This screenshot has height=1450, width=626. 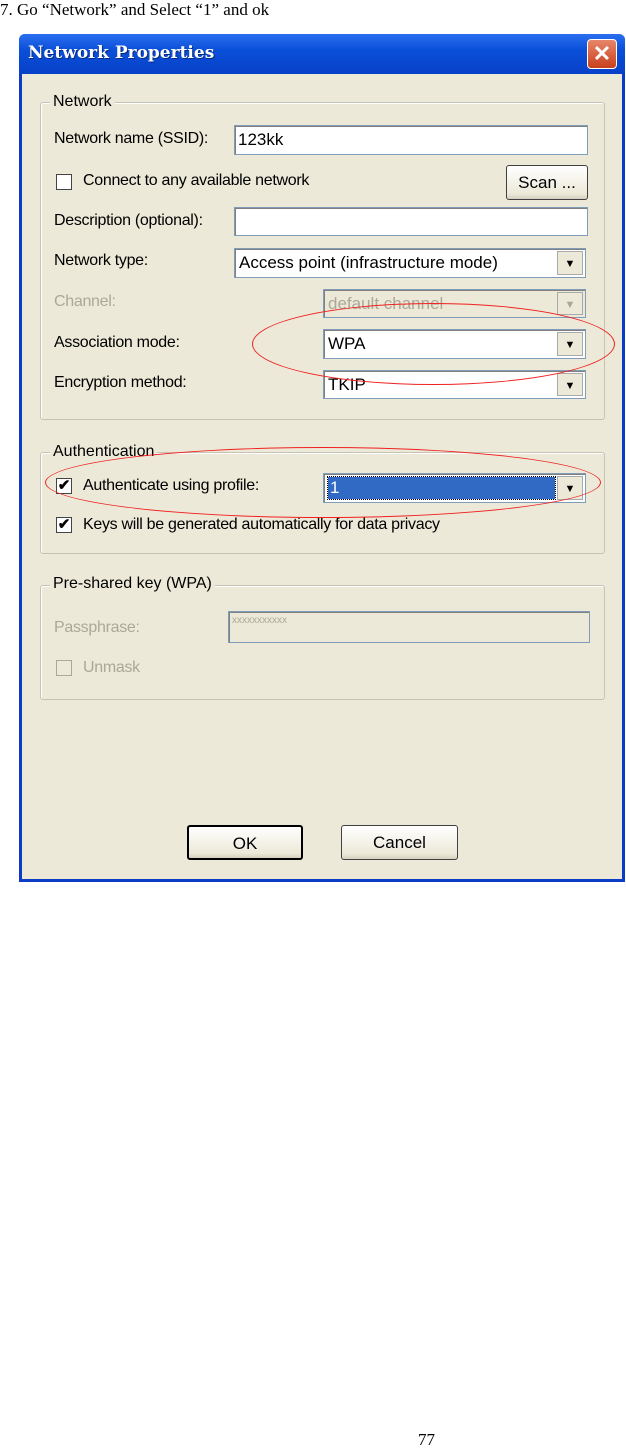 What do you see at coordinates (454, 303) in the screenshot?
I see `channel-select: default channel ▼` at bounding box center [454, 303].